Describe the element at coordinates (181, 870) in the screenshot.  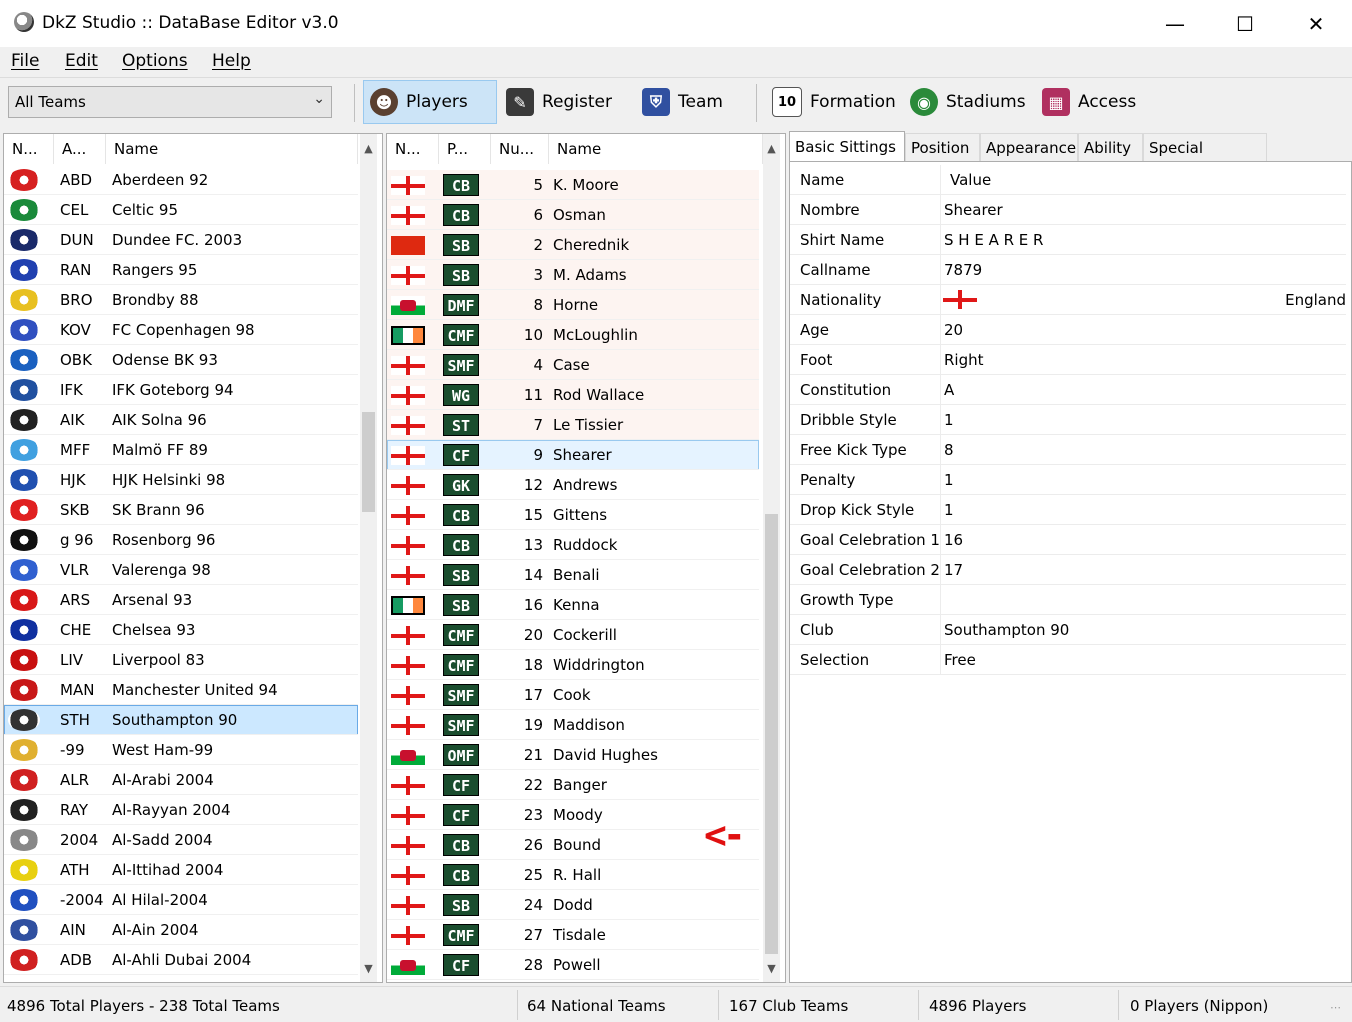
I see `team-row: ATH Al-Ittihad 2004` at that location.